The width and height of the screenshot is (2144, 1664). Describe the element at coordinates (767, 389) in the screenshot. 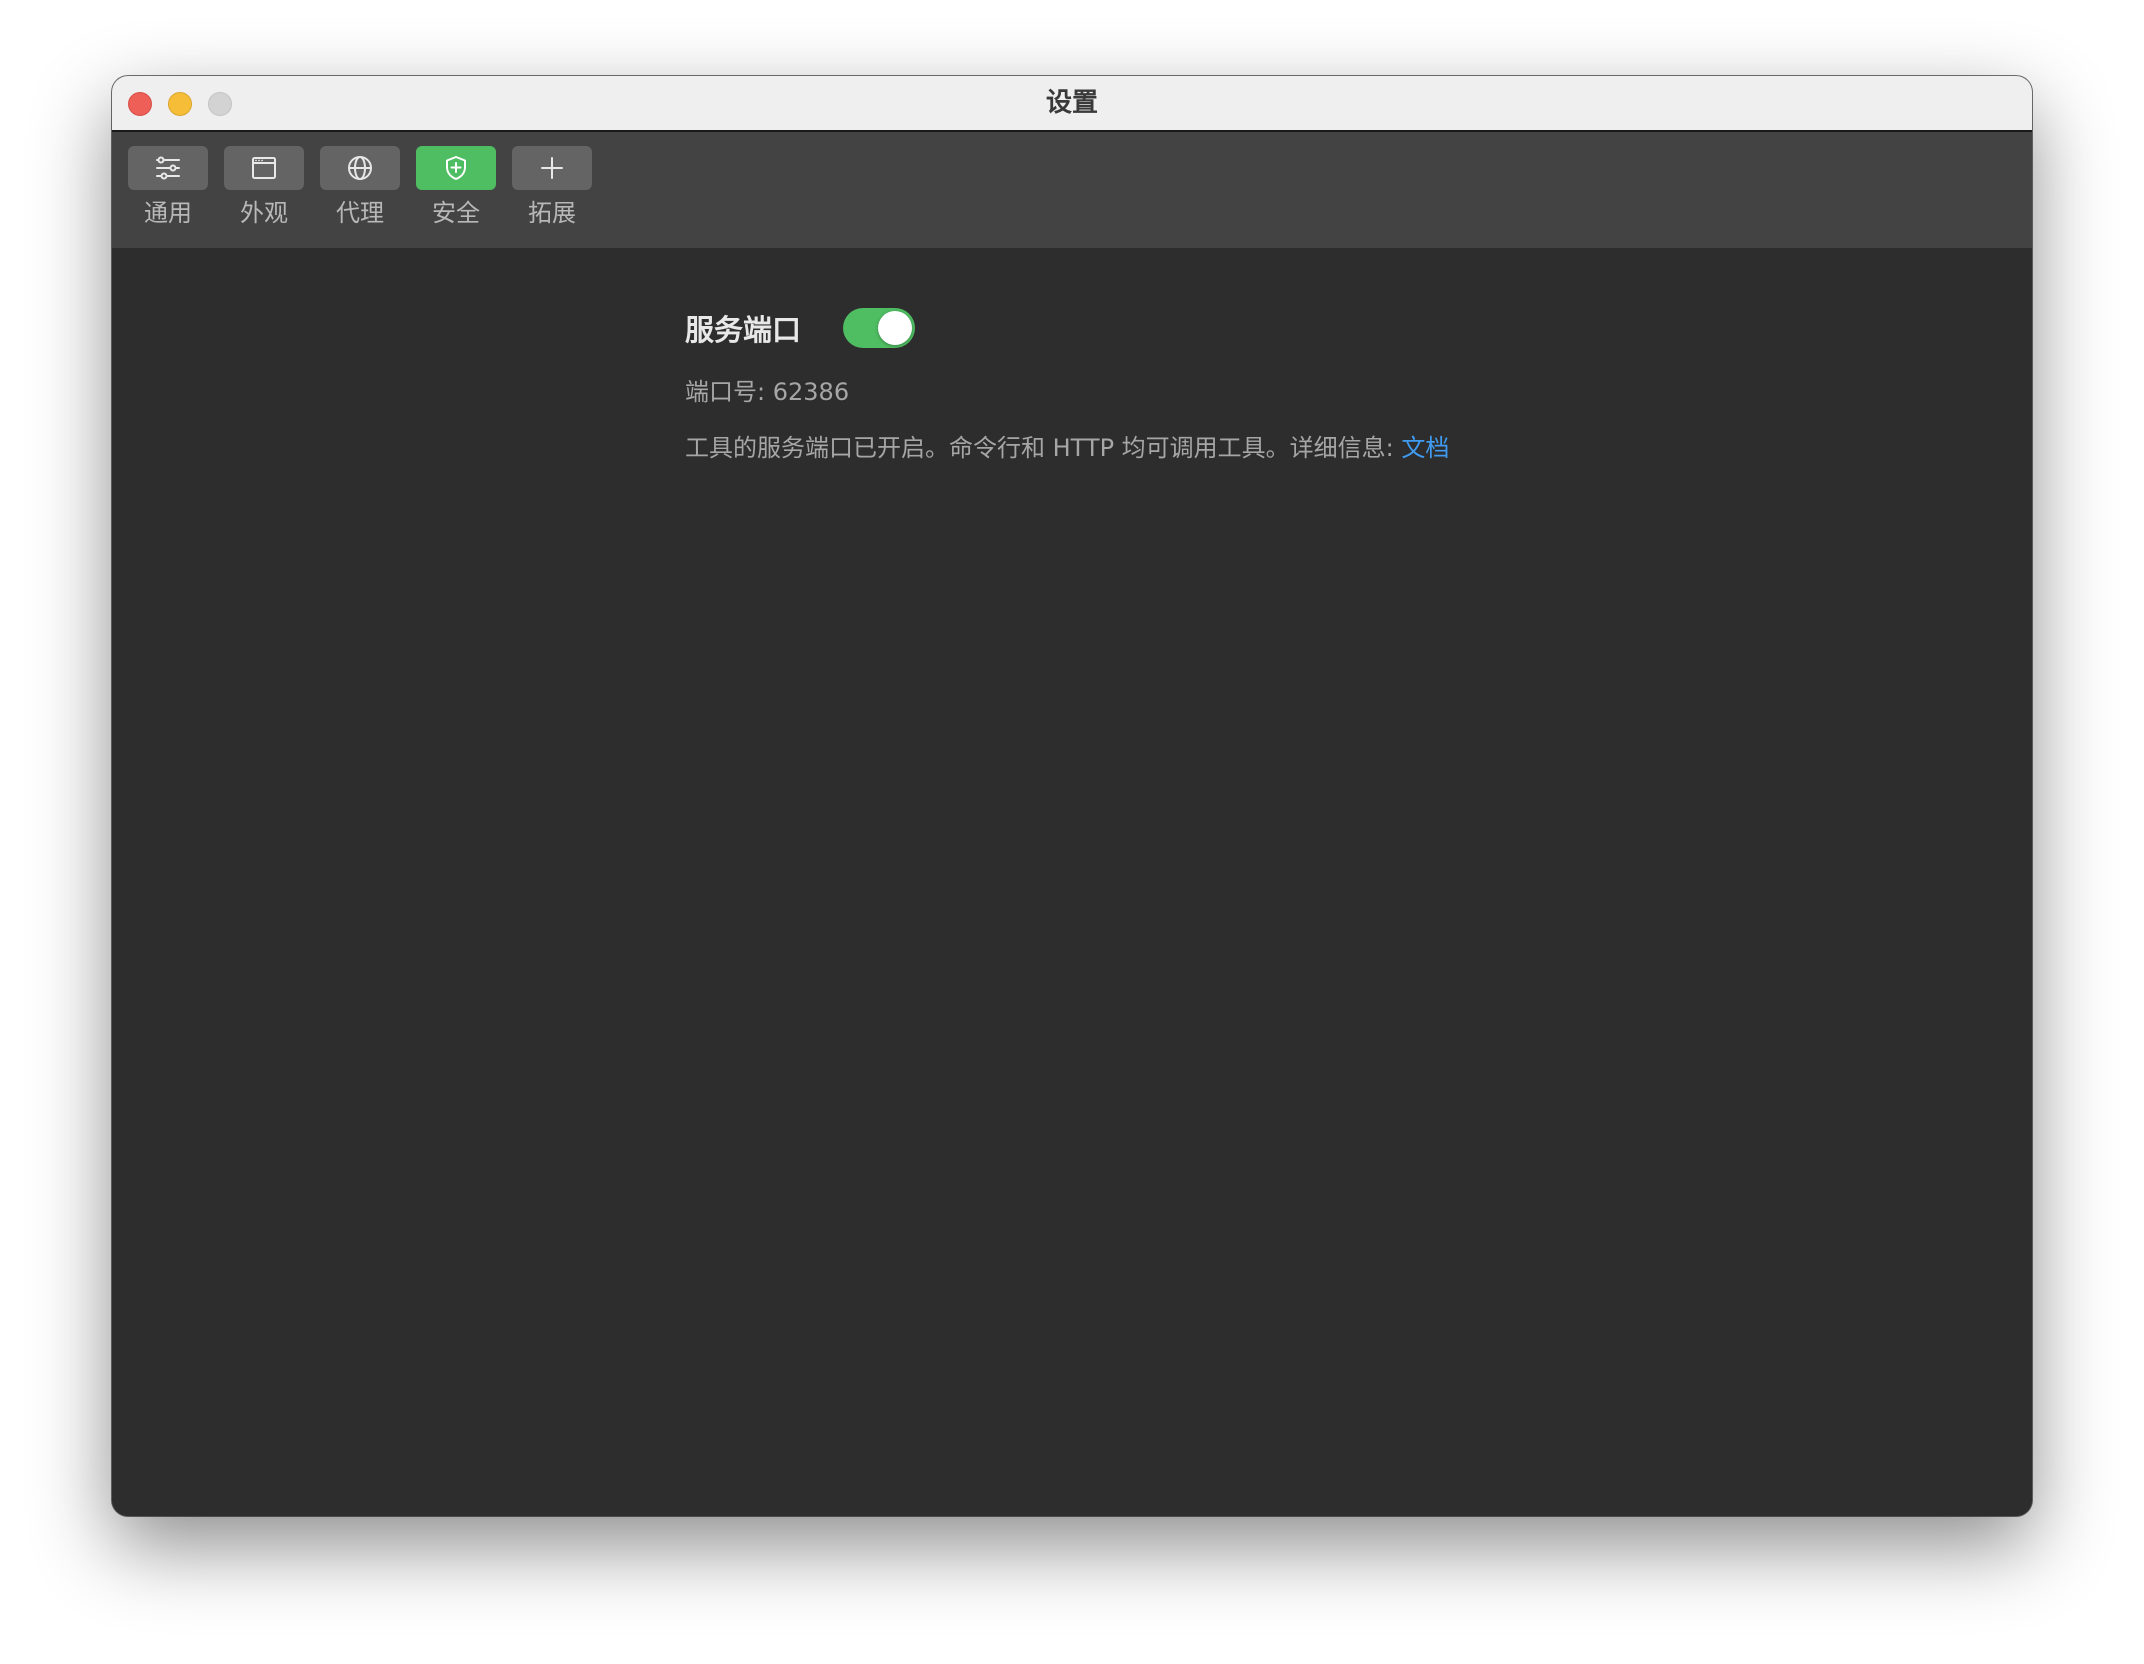

I see `port-number-line: 端口号: 62386` at that location.